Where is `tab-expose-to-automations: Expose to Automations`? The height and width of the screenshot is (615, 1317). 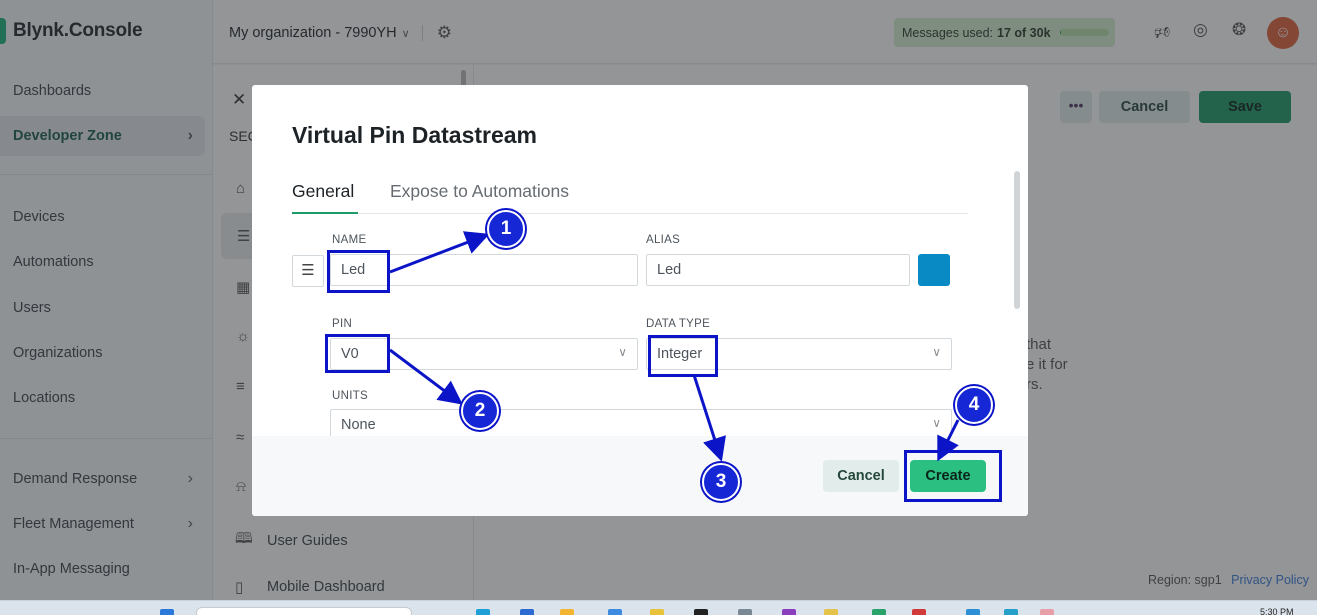 tab-expose-to-automations: Expose to Automations is located at coordinates (479, 191).